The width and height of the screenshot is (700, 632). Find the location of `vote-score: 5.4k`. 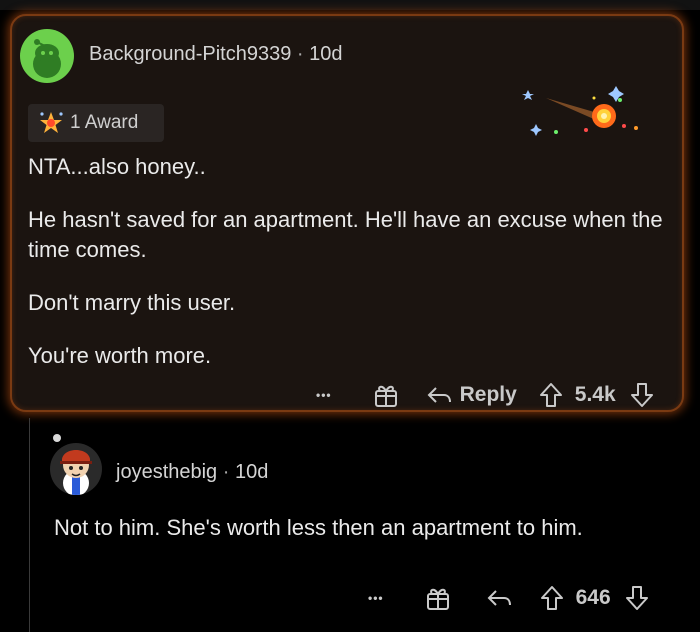

vote-score: 5.4k is located at coordinates (595, 394).